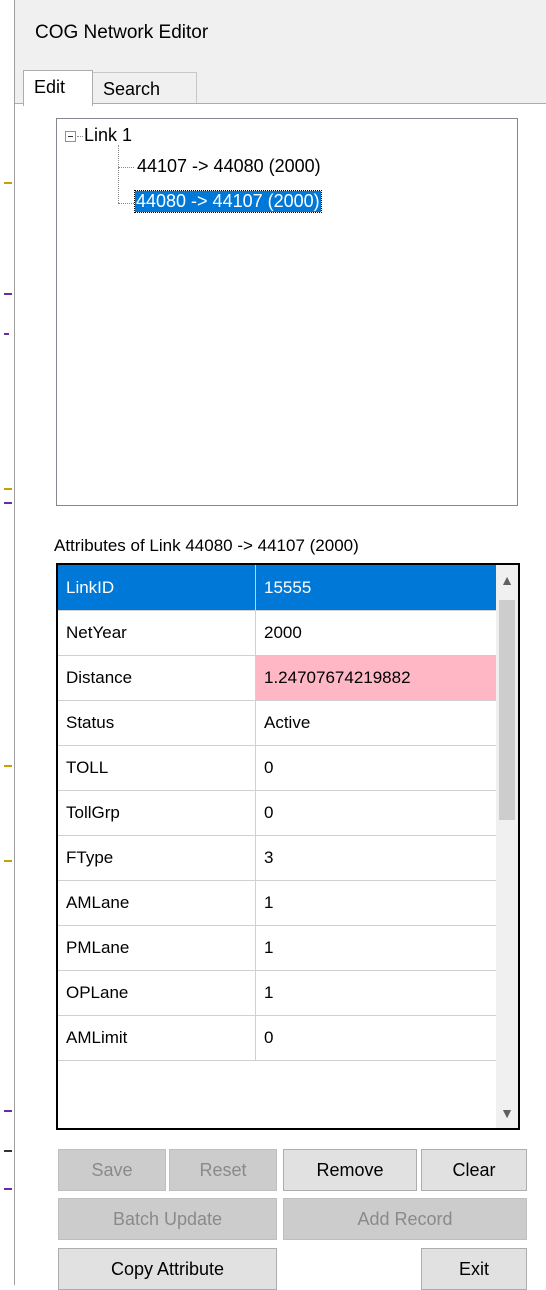  I want to click on attribute-value: 3, so click(376, 857).